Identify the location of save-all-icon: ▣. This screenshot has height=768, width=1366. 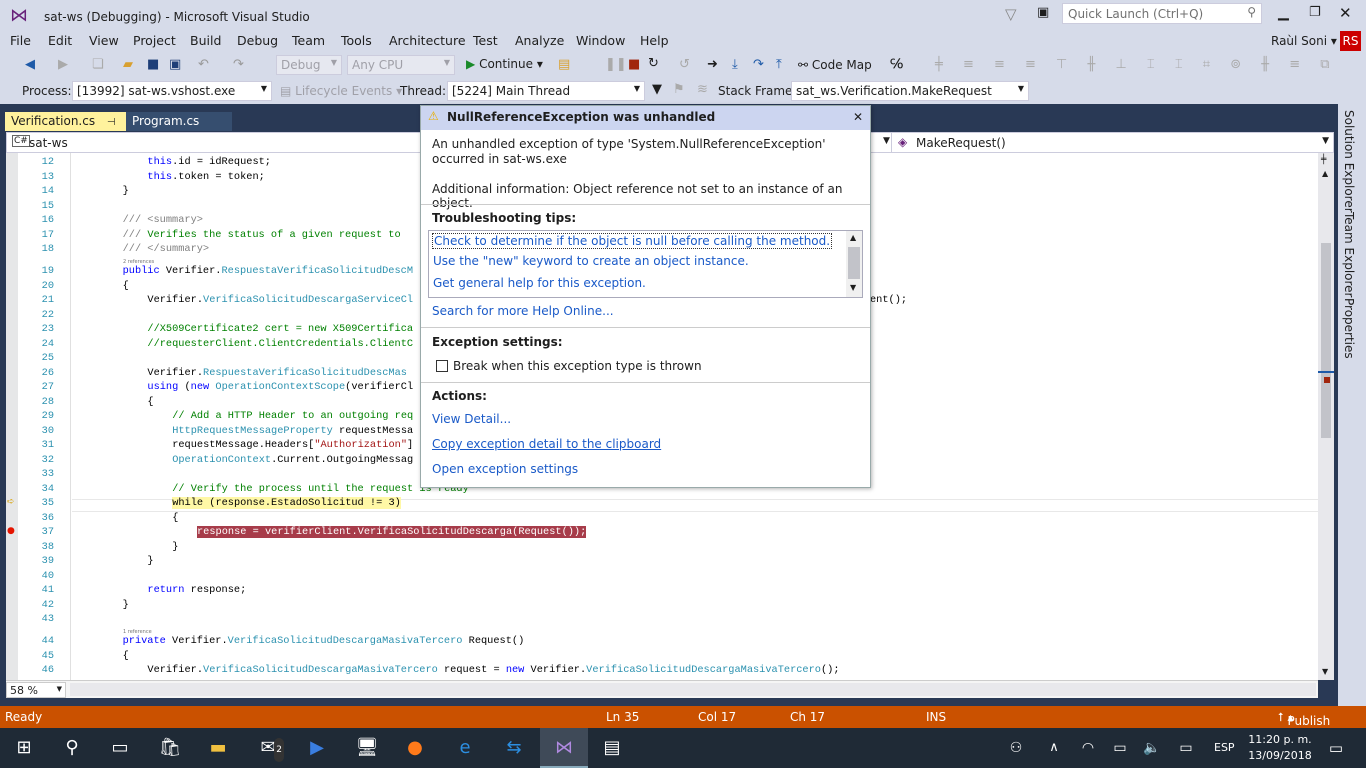
(175, 65).